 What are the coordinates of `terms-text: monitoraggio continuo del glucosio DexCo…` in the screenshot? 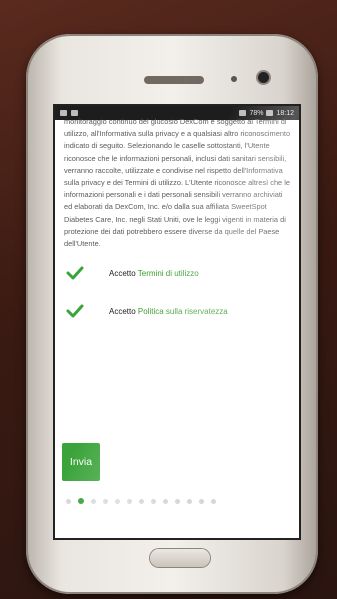 It's located at (177, 183).